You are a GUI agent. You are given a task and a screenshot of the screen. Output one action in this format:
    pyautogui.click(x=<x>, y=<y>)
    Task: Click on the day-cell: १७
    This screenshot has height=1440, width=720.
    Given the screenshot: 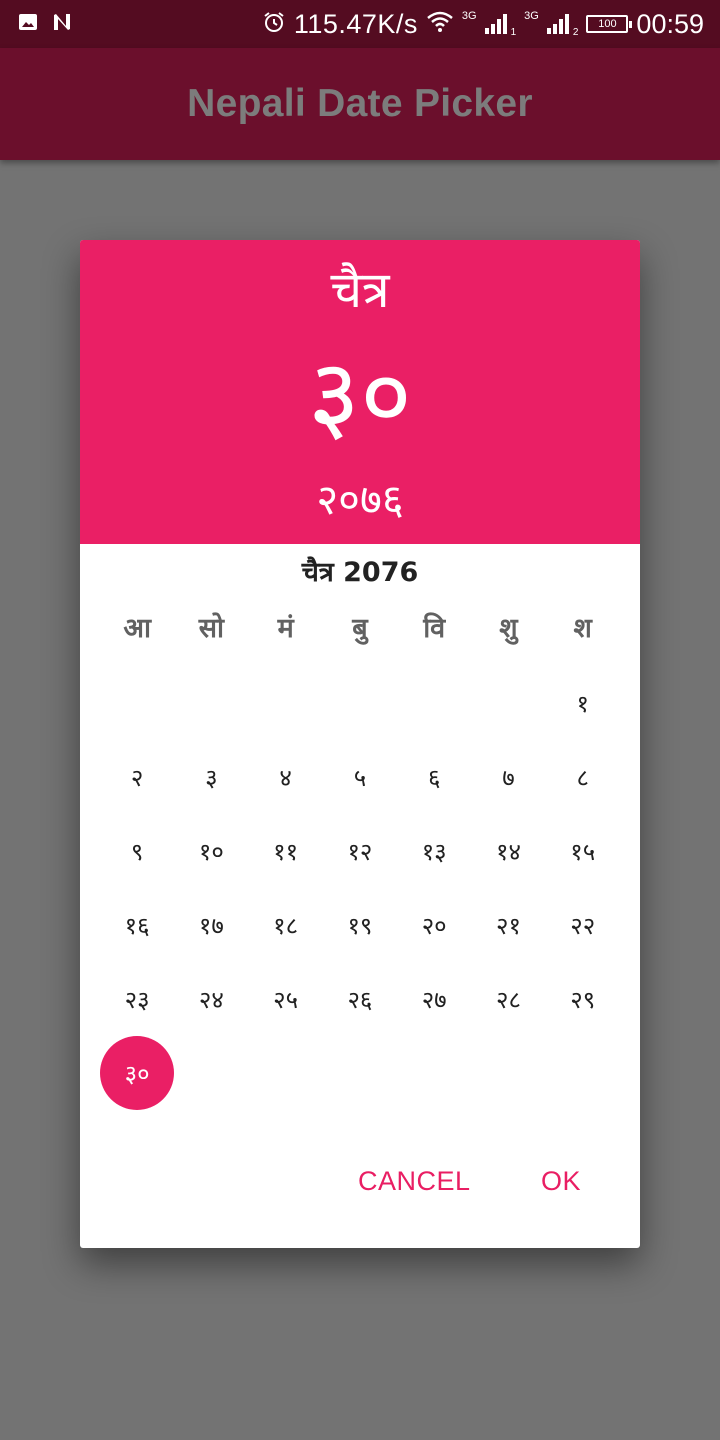 What is the action you would take?
    pyautogui.click(x=211, y=925)
    